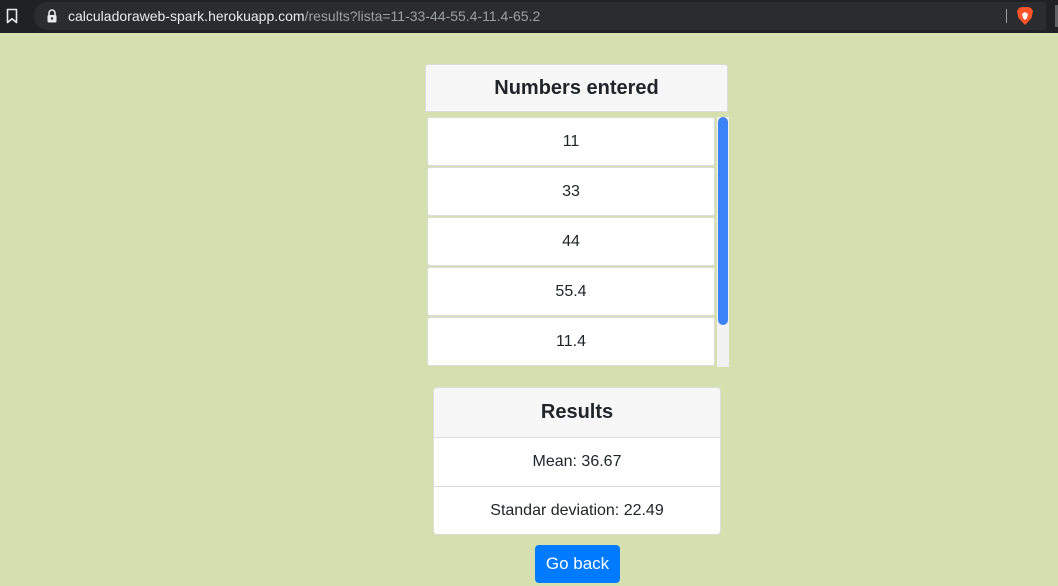  I want to click on numbers-scrollbar, so click(723, 242).